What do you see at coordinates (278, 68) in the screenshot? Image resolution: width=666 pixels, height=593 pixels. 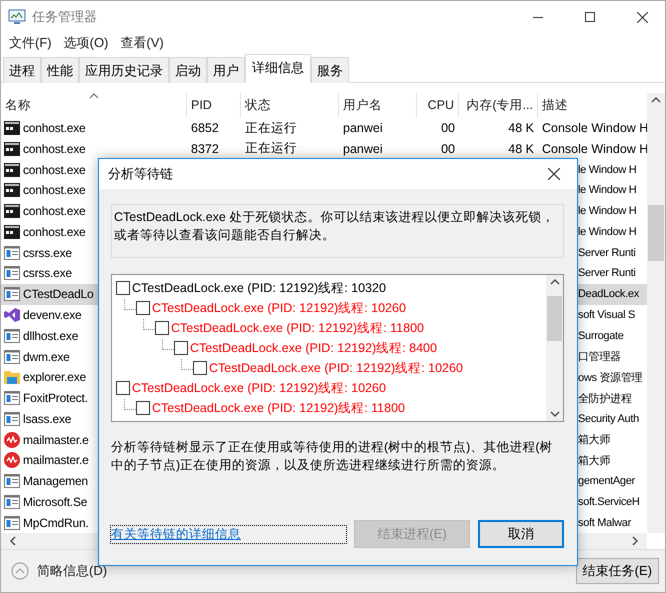 I see `tab: 详细信息` at bounding box center [278, 68].